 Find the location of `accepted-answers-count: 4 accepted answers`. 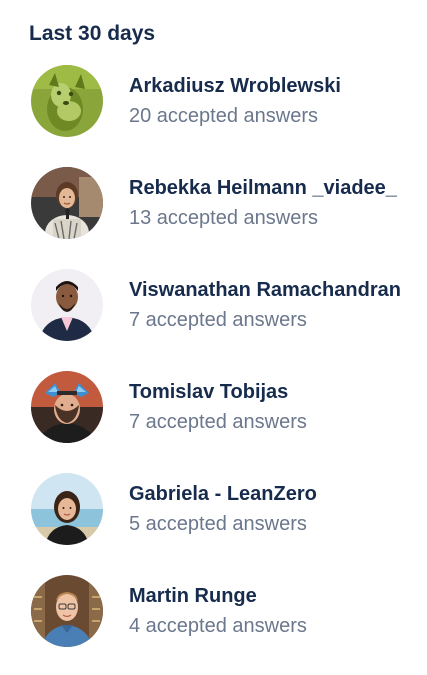

accepted-answers-count: 4 accepted answers is located at coordinates (218, 626).